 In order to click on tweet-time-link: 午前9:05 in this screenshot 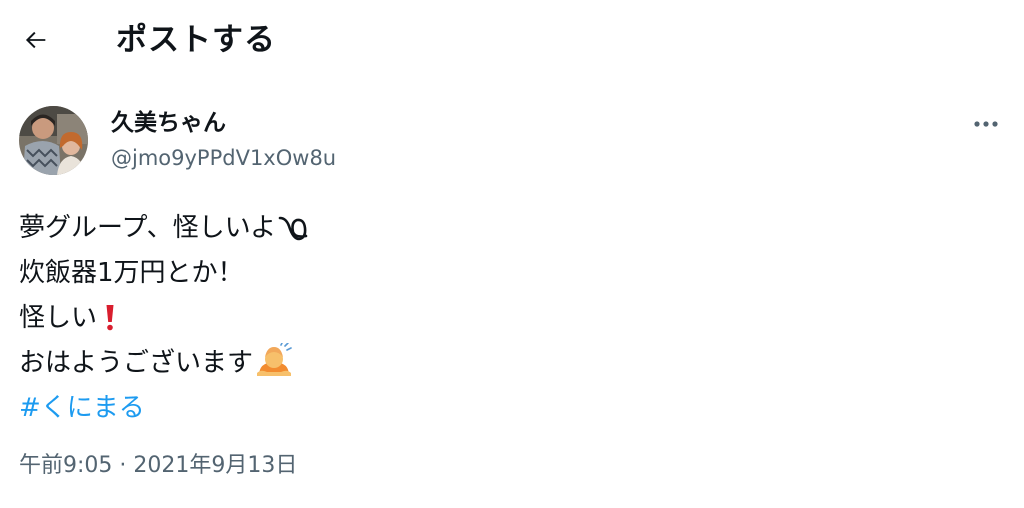, I will do `click(65, 465)`.